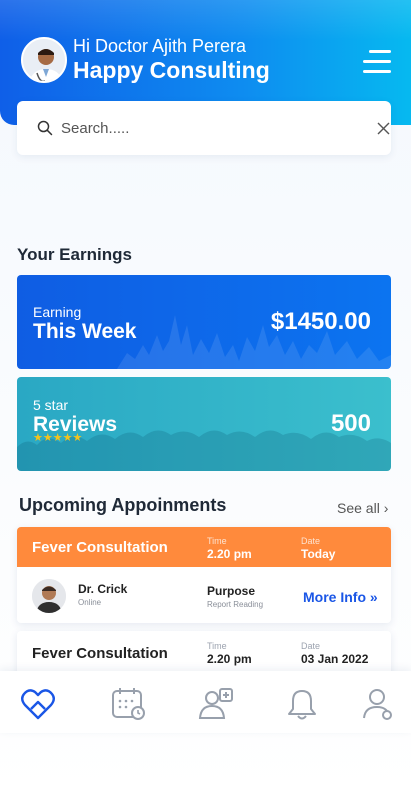  Describe the element at coordinates (201, 128) in the screenshot. I see `search-input` at that location.